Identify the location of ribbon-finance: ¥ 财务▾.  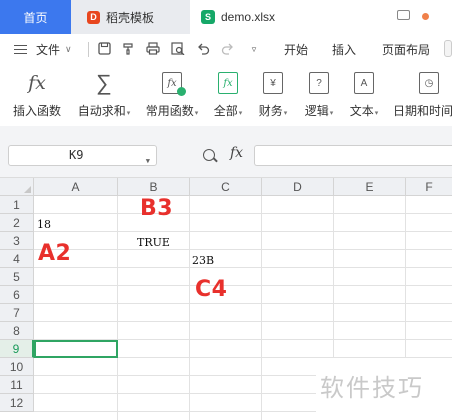
(273, 95).